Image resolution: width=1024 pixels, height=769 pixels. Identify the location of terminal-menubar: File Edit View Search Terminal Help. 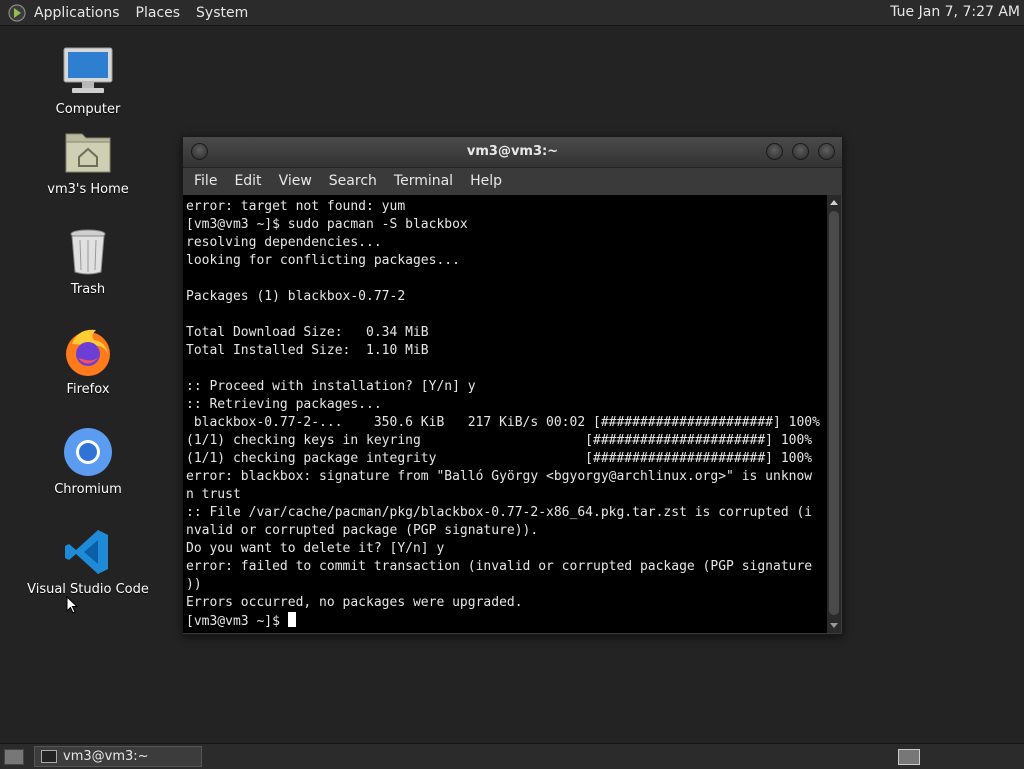
(512, 181).